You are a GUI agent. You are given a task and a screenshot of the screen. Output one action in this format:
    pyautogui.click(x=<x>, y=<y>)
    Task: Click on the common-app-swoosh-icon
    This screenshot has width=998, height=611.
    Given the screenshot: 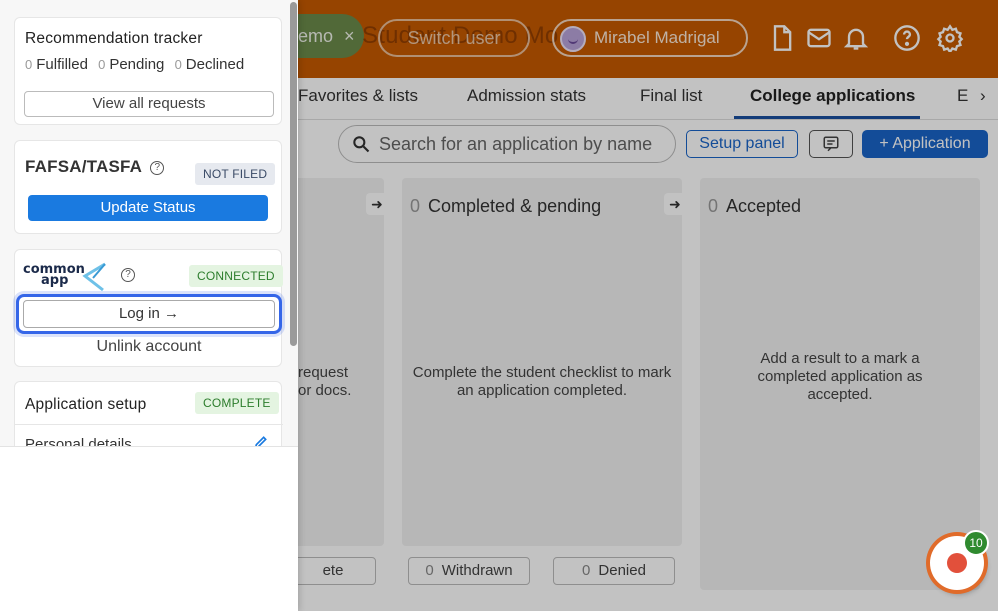 What is the action you would take?
    pyautogui.click(x=94, y=277)
    